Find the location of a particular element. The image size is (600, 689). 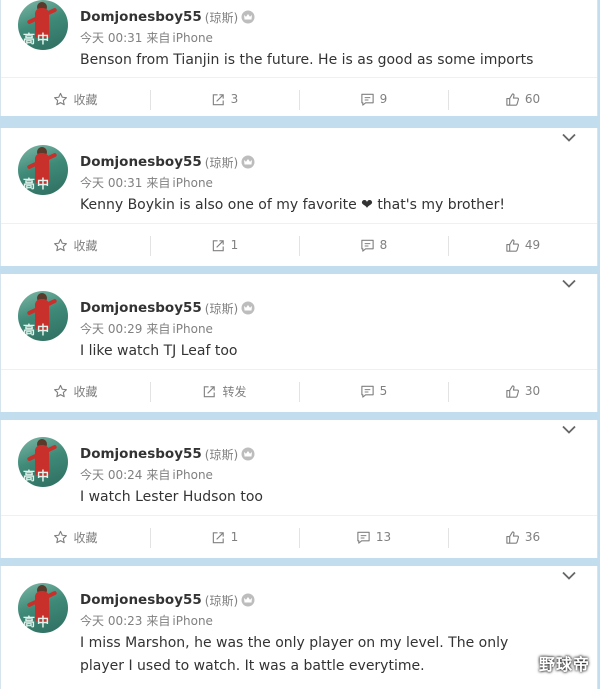

like-button: 60 is located at coordinates (522, 99).